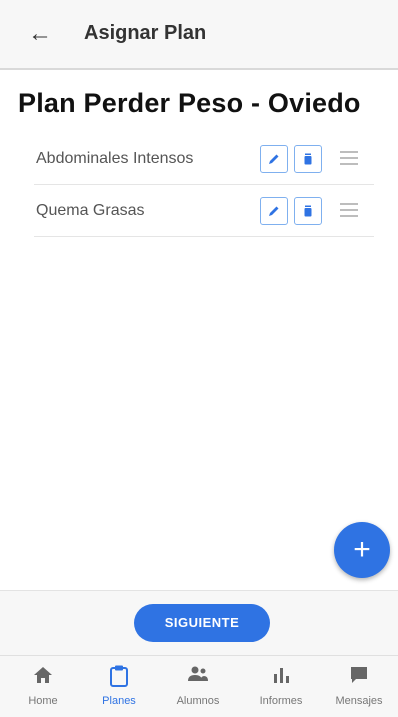 The width and height of the screenshot is (398, 717). What do you see at coordinates (359, 686) in the screenshot?
I see `nav-item-mensajes: Mensajes` at bounding box center [359, 686].